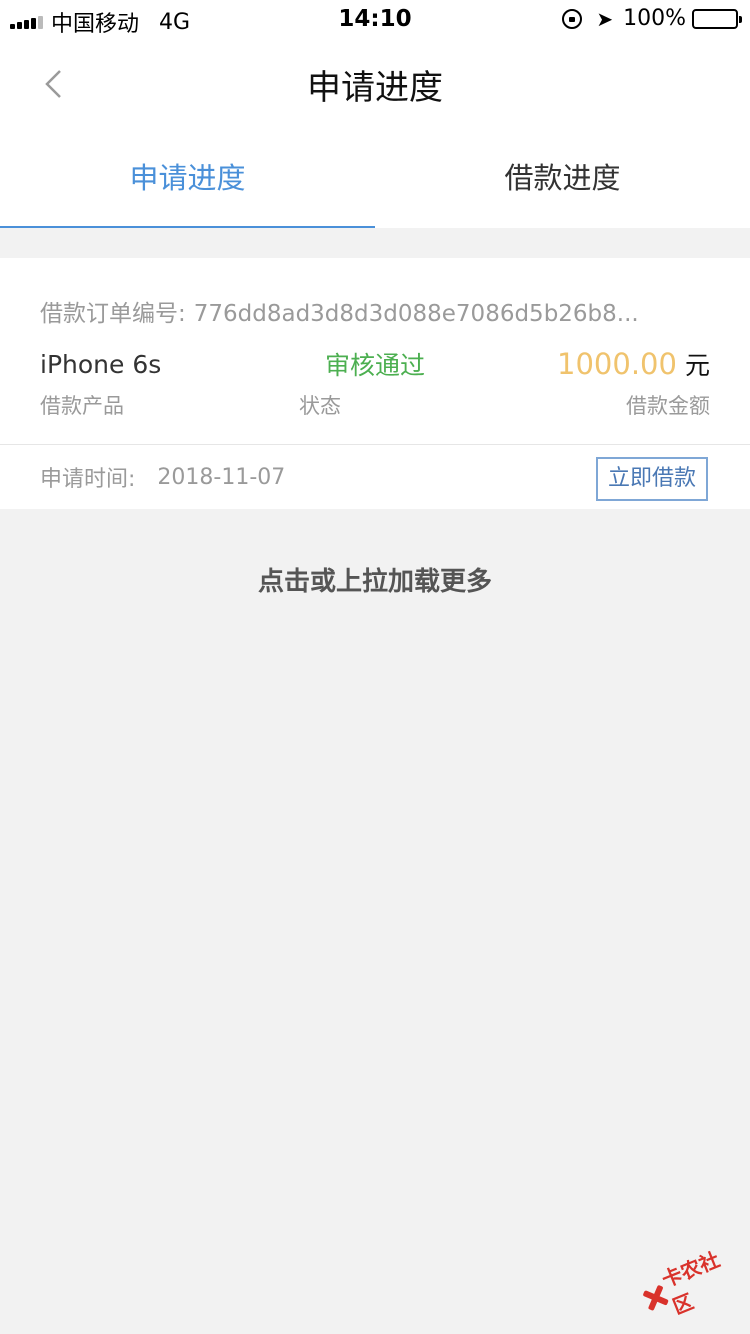 The height and width of the screenshot is (1334, 750). Describe the element at coordinates (88, 479) in the screenshot. I see `apply-time-label: 申请时间:` at that location.